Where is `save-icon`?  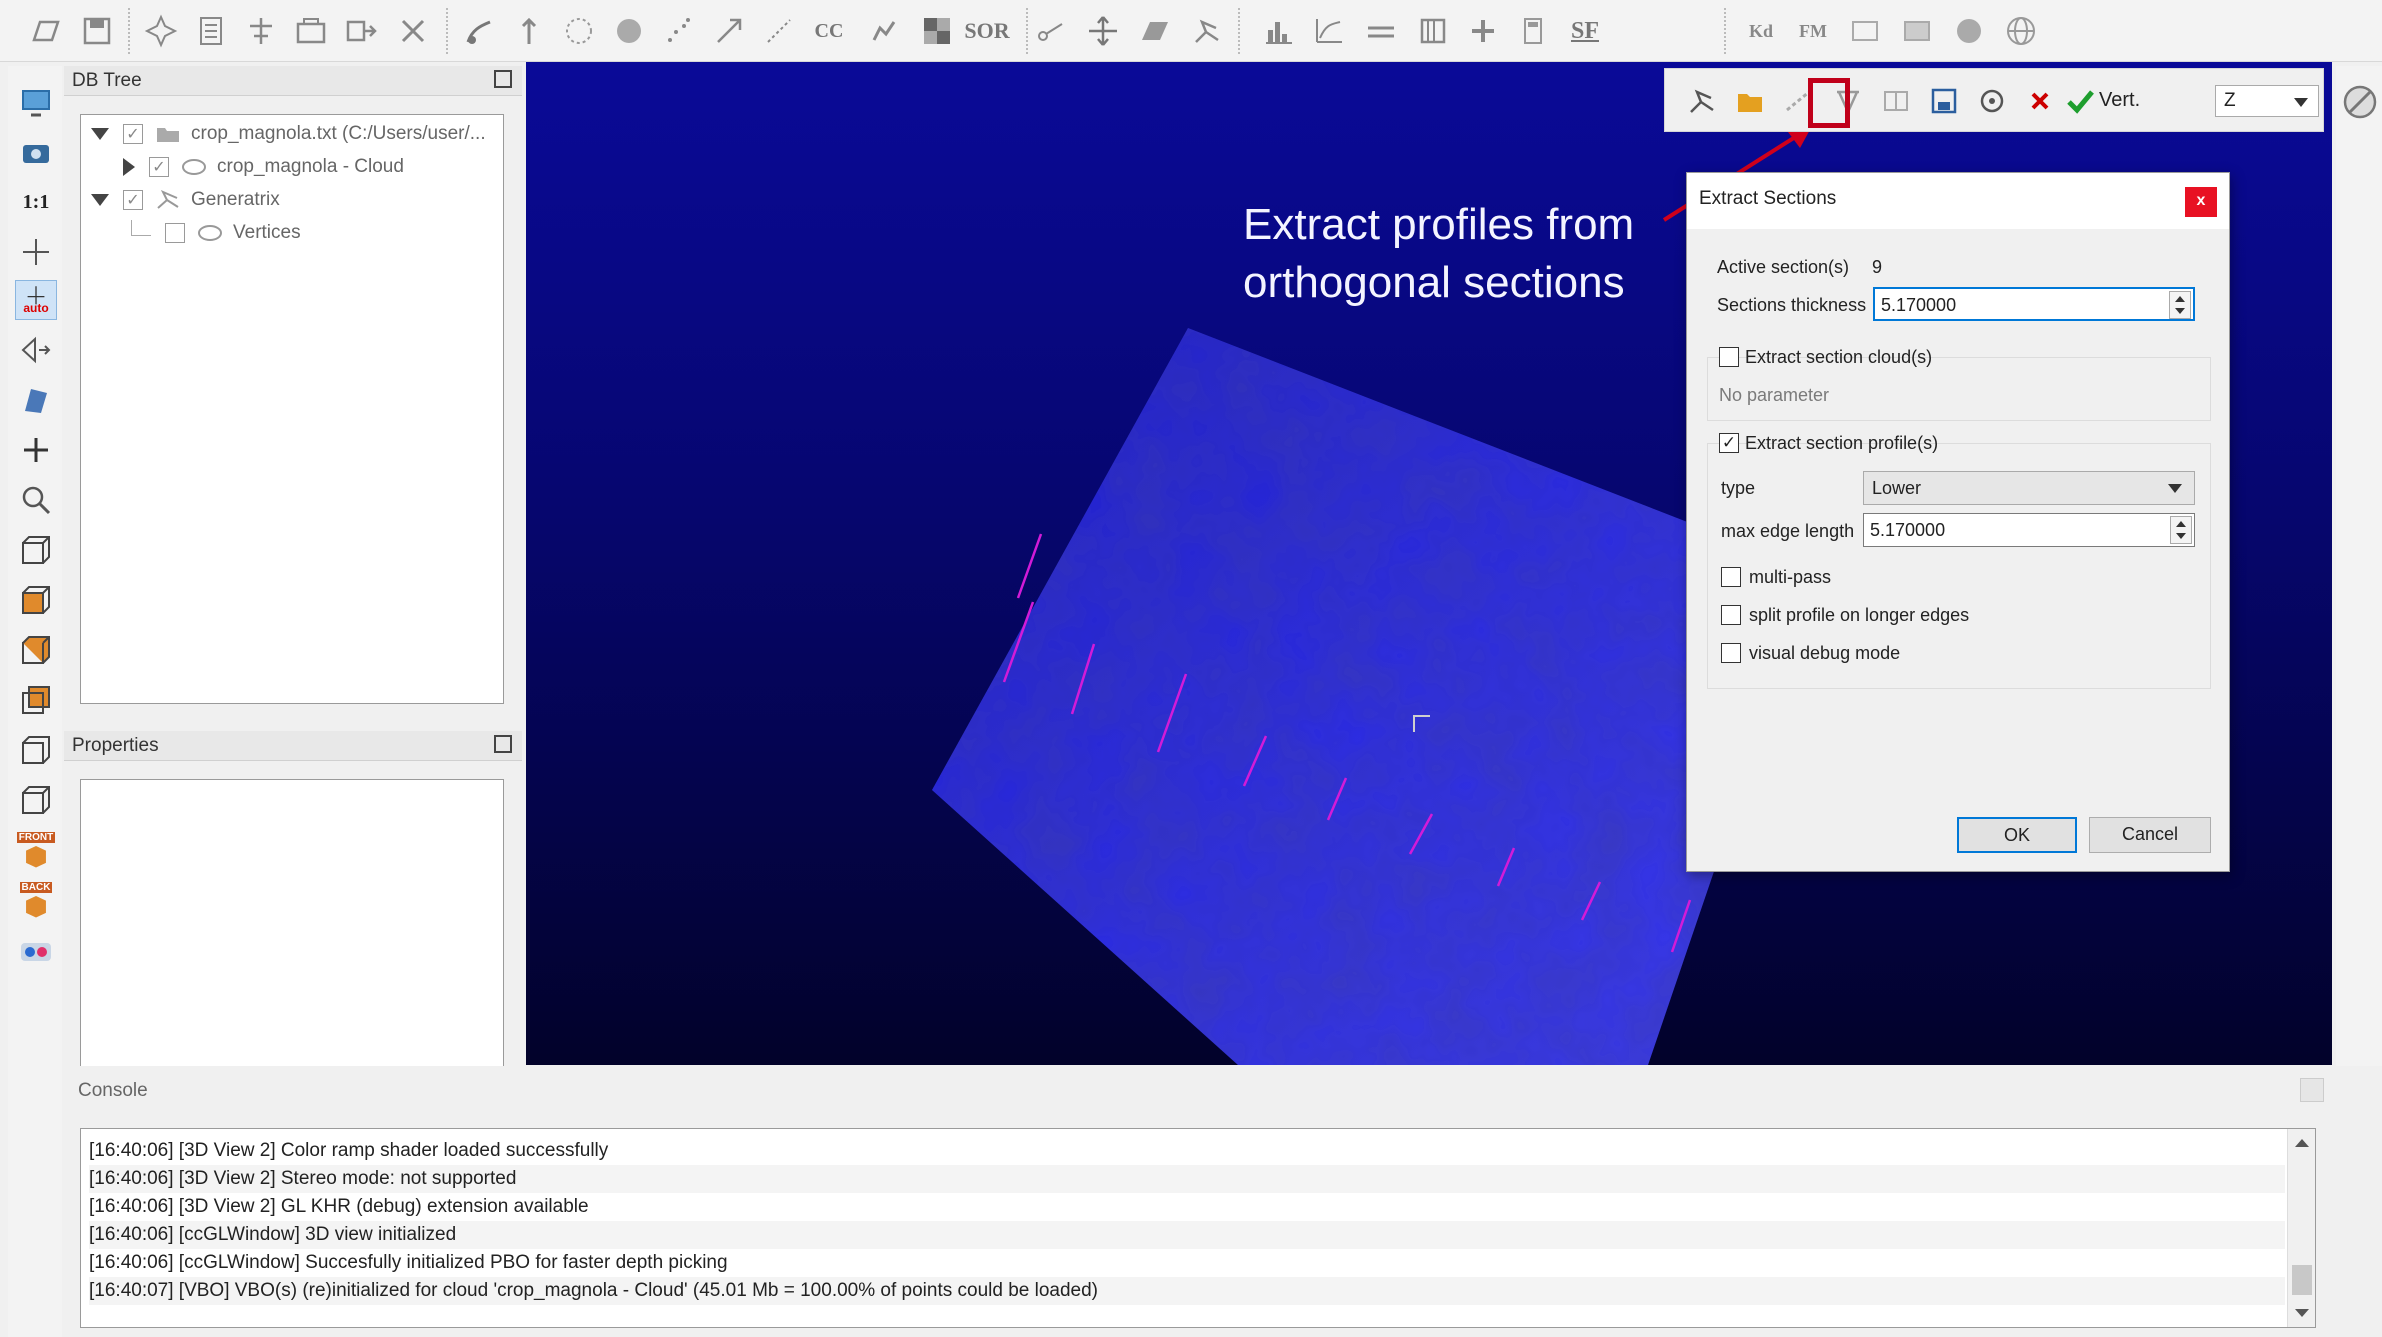 save-icon is located at coordinates (97, 31).